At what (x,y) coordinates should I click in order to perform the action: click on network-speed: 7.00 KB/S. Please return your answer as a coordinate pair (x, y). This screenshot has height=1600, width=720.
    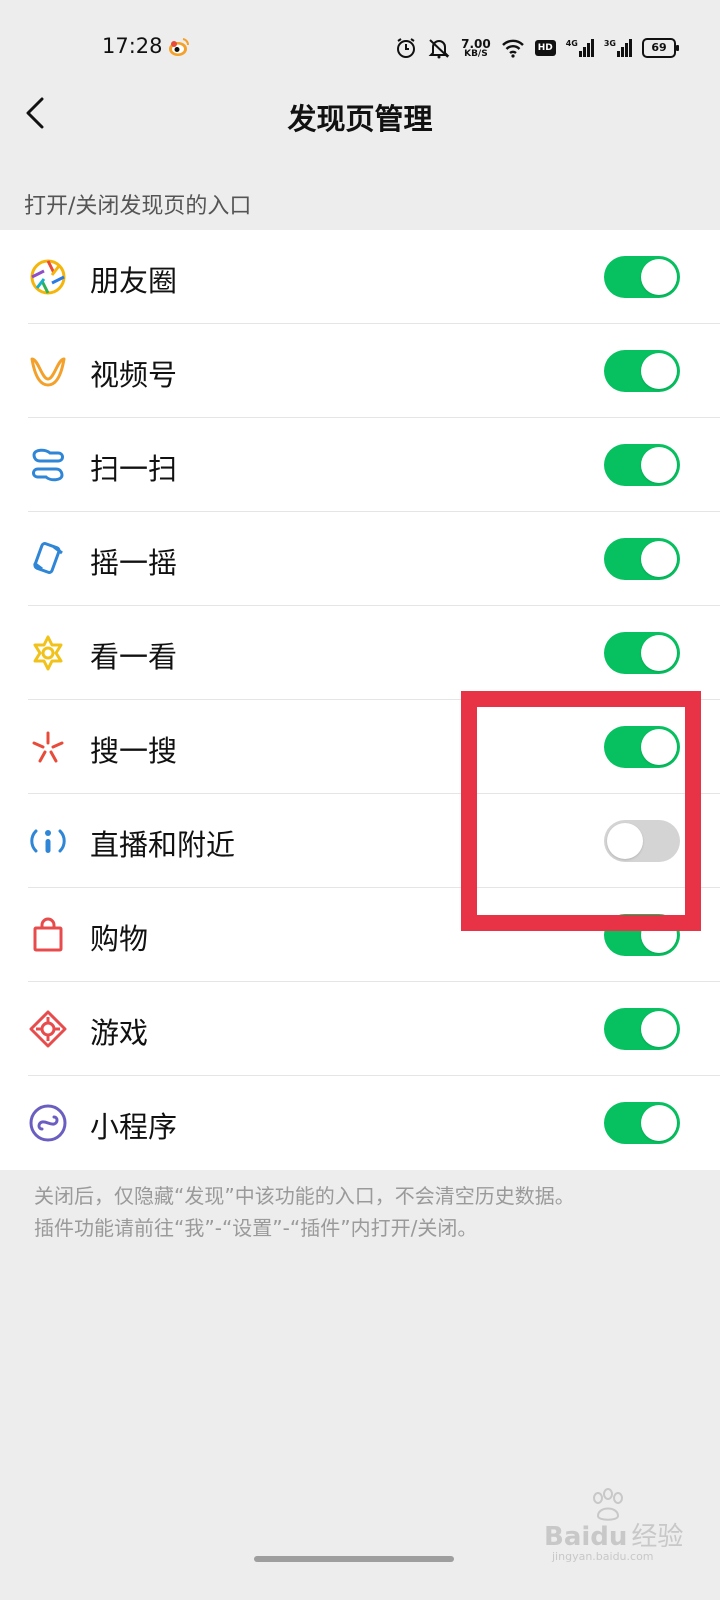
    Looking at the image, I should click on (476, 48).